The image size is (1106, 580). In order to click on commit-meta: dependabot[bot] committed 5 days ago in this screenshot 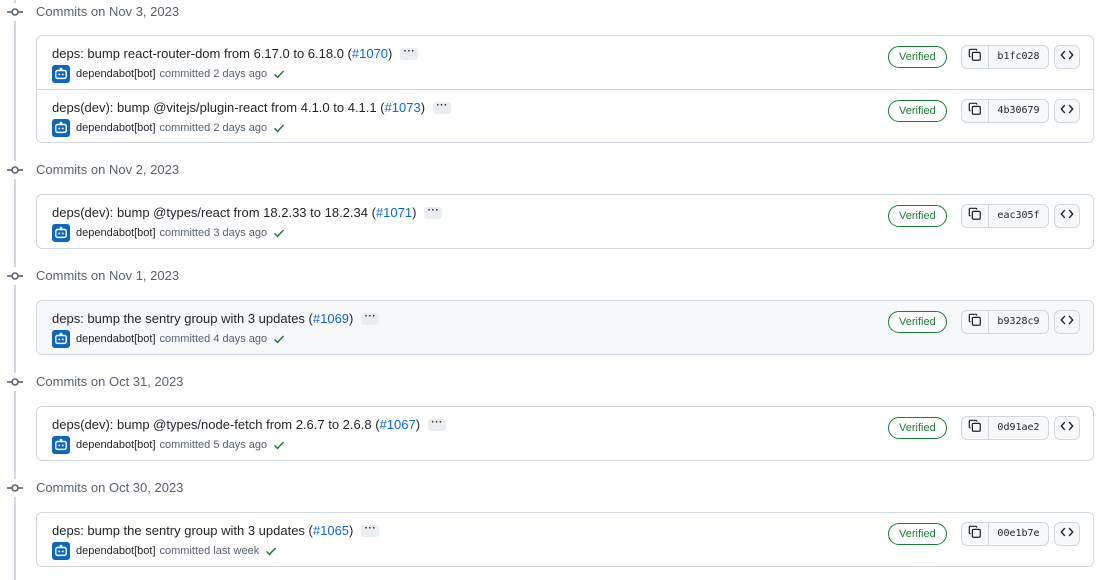, I will do `click(168, 445)`.